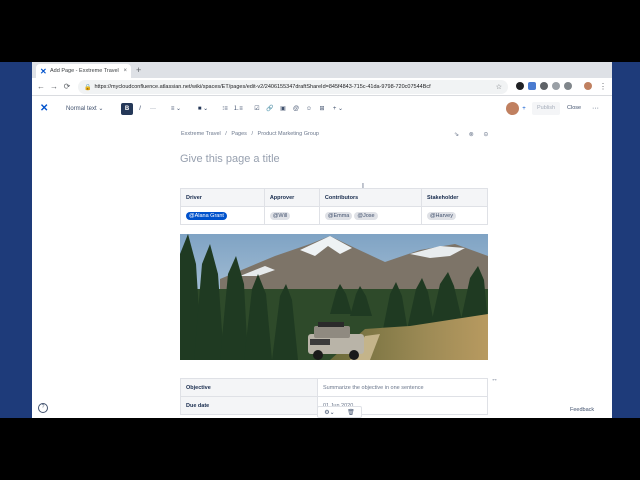 Image resolution: width=640 pixels, height=480 pixels. What do you see at coordinates (127, 109) in the screenshot?
I see `bold-button: B` at bounding box center [127, 109].